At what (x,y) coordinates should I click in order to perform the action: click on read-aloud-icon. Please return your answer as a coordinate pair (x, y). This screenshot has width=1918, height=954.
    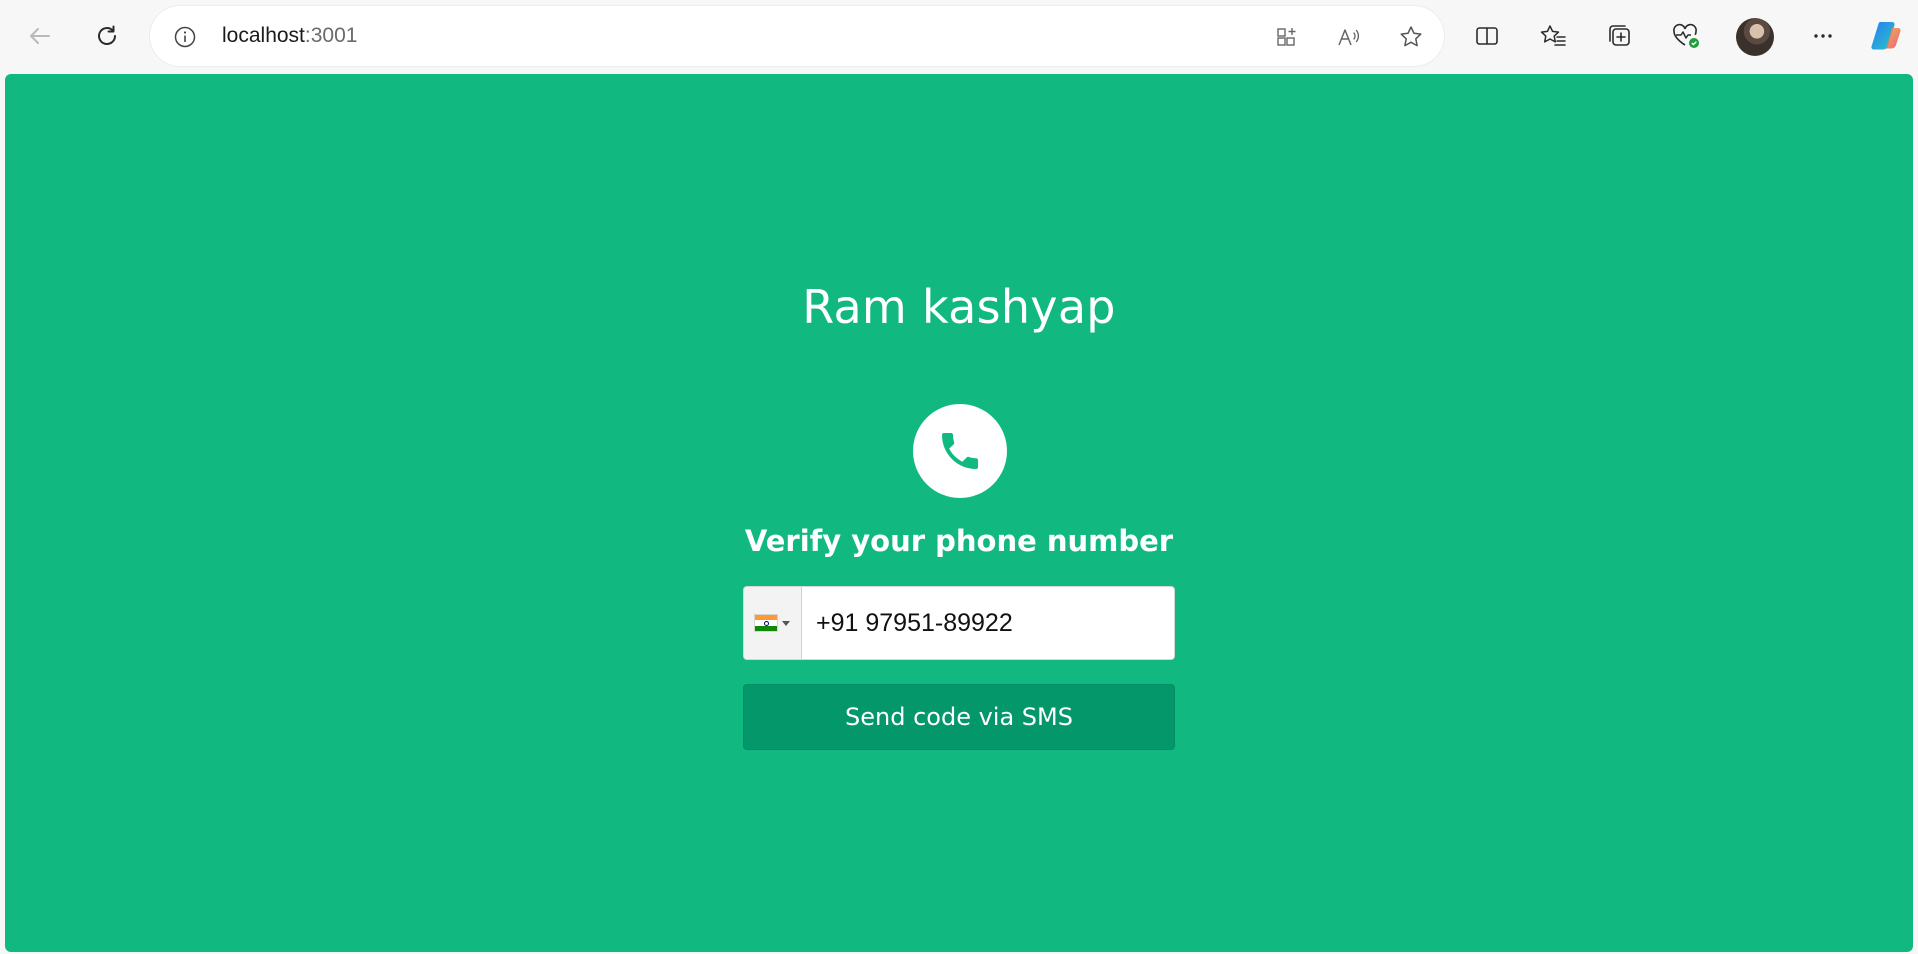
    Looking at the image, I should click on (1348, 37).